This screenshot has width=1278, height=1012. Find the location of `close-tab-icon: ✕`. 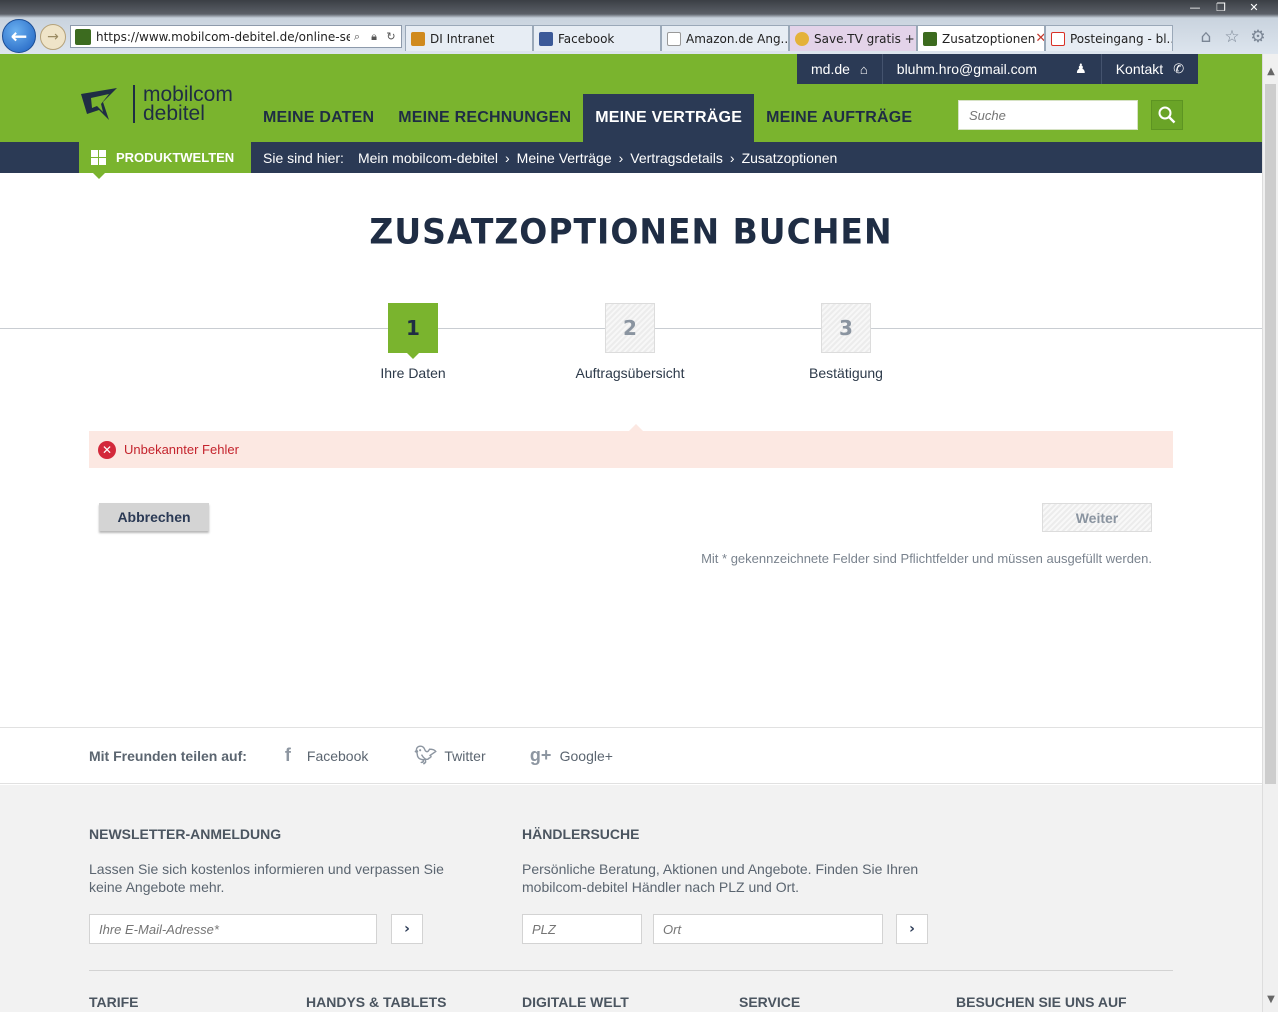

close-tab-icon: ✕ is located at coordinates (1039, 38).